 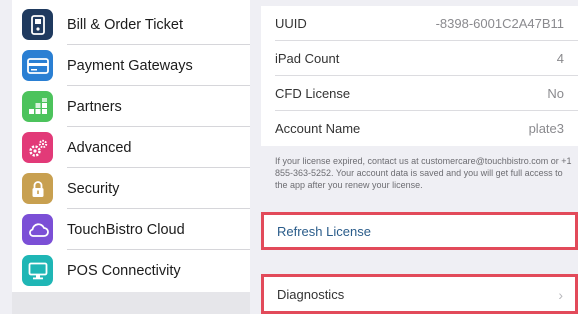 I want to click on license-row-ipad-count: iPad Count 4, so click(x=419, y=58).